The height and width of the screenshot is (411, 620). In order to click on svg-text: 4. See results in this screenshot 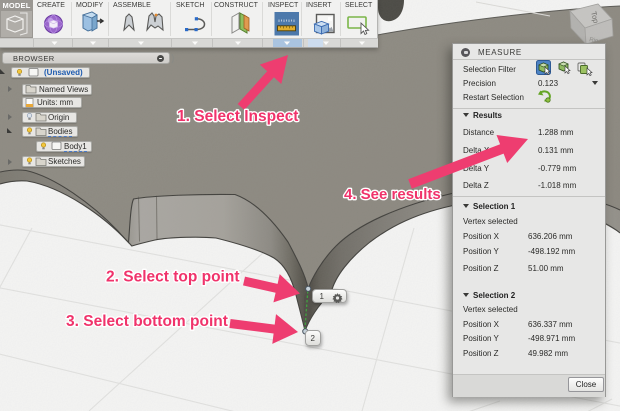, I will do `click(392, 194)`.